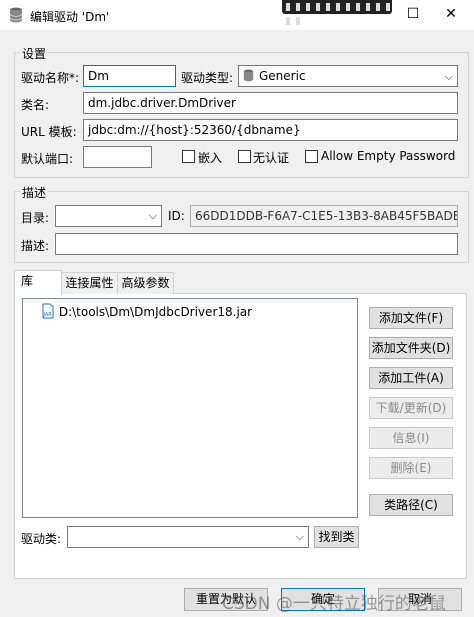  What do you see at coordinates (256, 244) in the screenshot?
I see `description-input` at bounding box center [256, 244].